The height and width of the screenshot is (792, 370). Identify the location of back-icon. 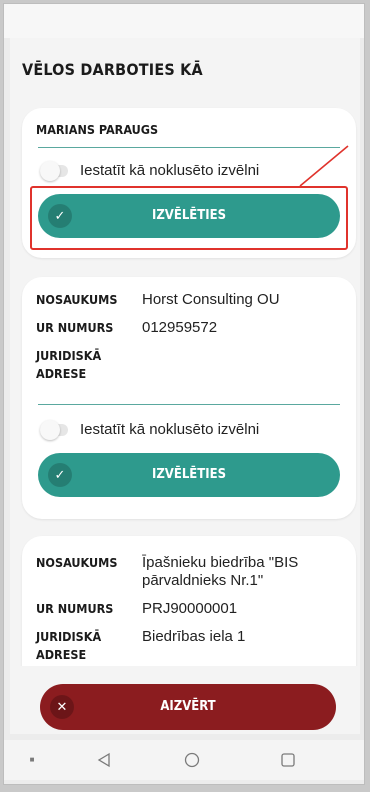
(104, 760).